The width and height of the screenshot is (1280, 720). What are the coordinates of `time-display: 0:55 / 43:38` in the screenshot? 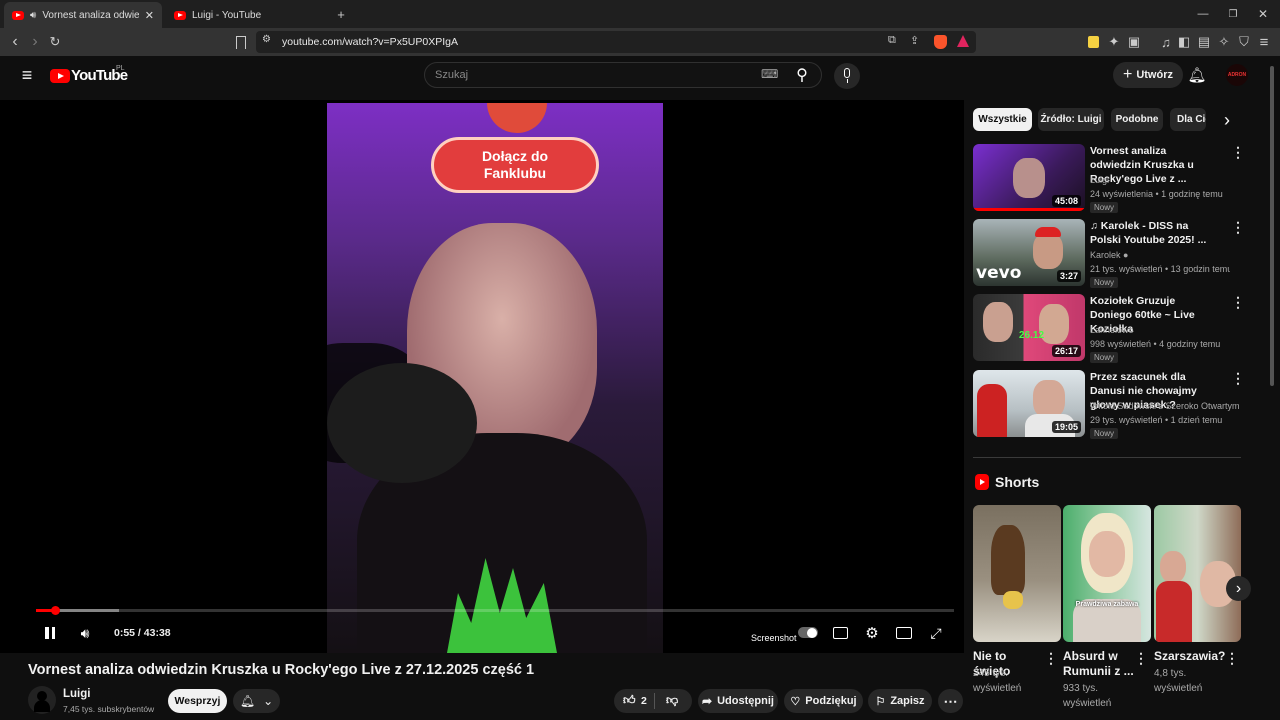 It's located at (142, 633).